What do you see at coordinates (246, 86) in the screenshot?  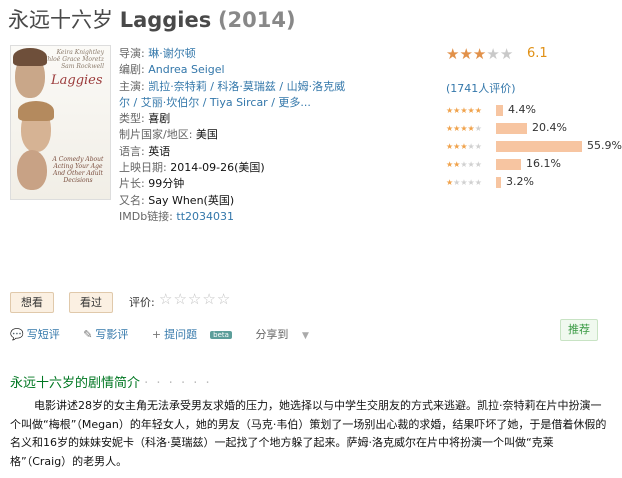 I see `cast-links-line1: 凯拉·奈特莉 / 科洛·莫瑞兹 / 山姆·洛克威` at bounding box center [246, 86].